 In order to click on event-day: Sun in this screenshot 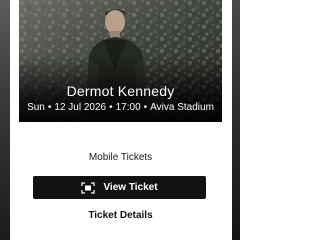, I will do `click(36, 107)`.